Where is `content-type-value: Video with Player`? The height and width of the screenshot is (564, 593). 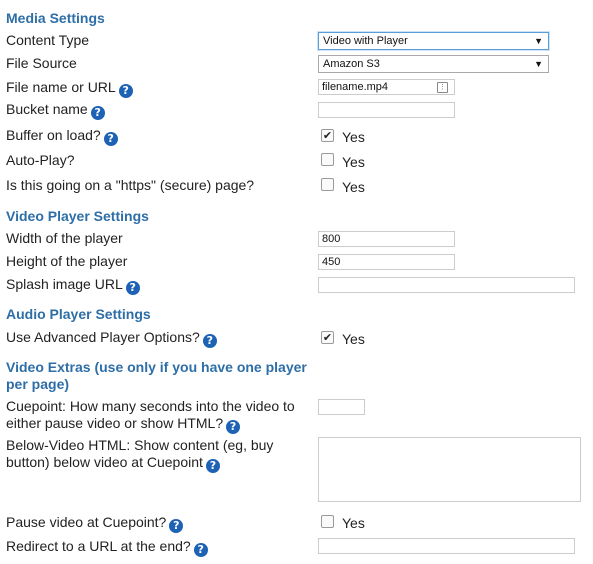
content-type-value: Video with Player is located at coordinates (365, 41).